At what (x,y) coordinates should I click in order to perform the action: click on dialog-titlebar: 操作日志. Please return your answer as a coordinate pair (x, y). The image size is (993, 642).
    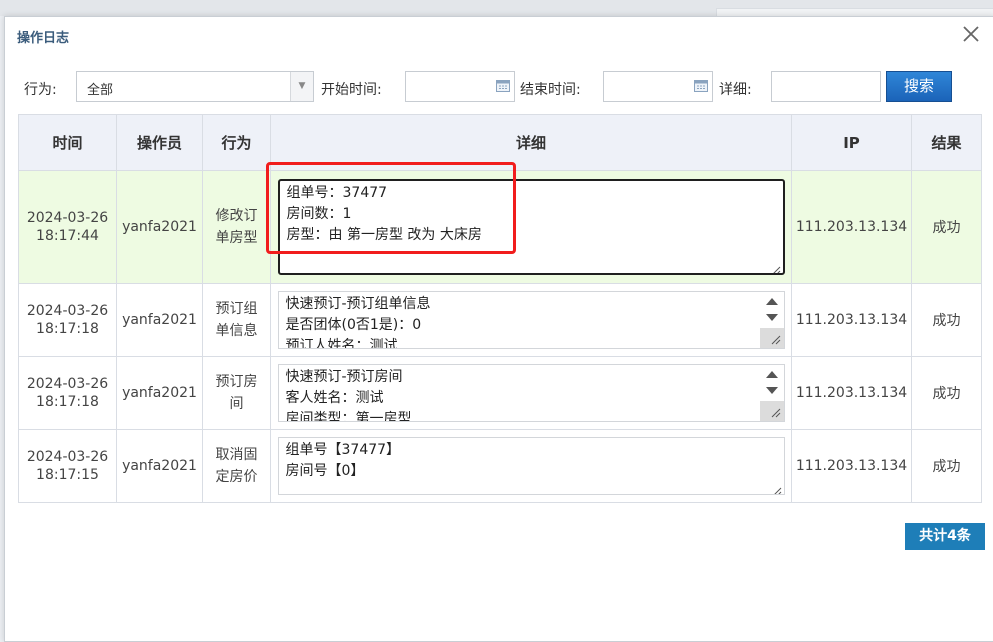
    Looking at the image, I should click on (499, 35).